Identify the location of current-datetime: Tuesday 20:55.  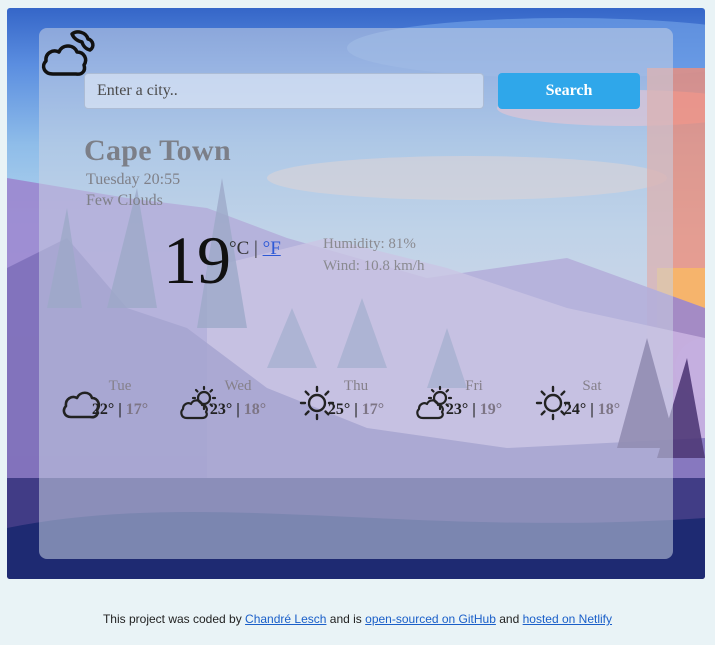
(133, 179).